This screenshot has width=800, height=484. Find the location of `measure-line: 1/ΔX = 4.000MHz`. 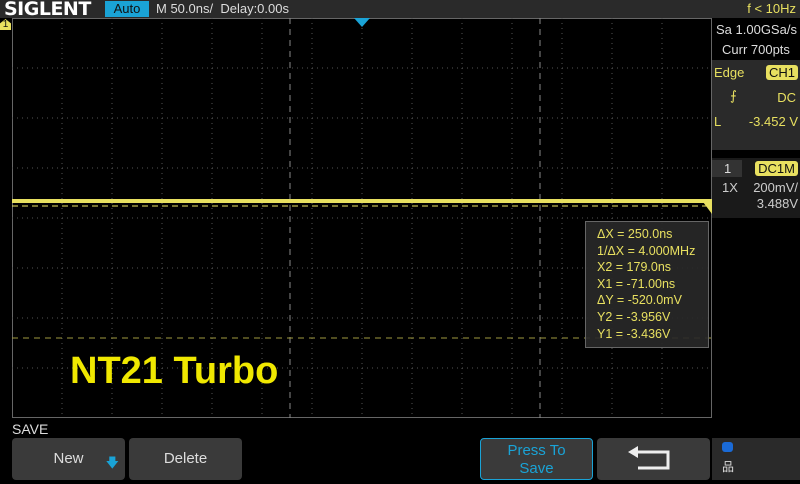

measure-line: 1/ΔX = 4.000MHz is located at coordinates (646, 250).